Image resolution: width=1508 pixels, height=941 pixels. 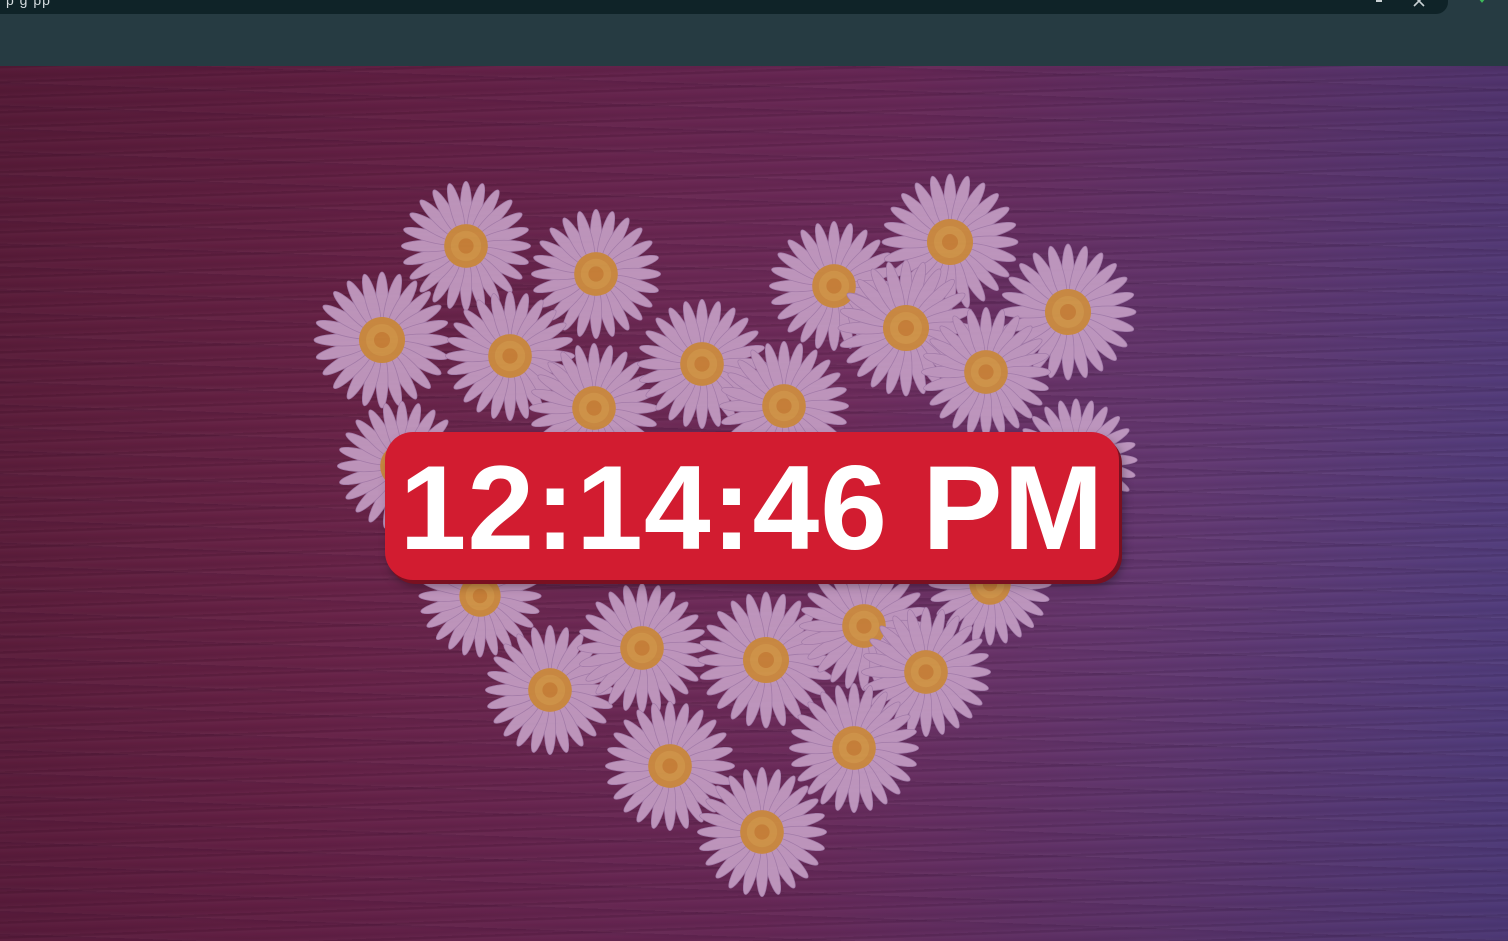 I want to click on browser-toolbar: p g pp, so click(x=754, y=33).